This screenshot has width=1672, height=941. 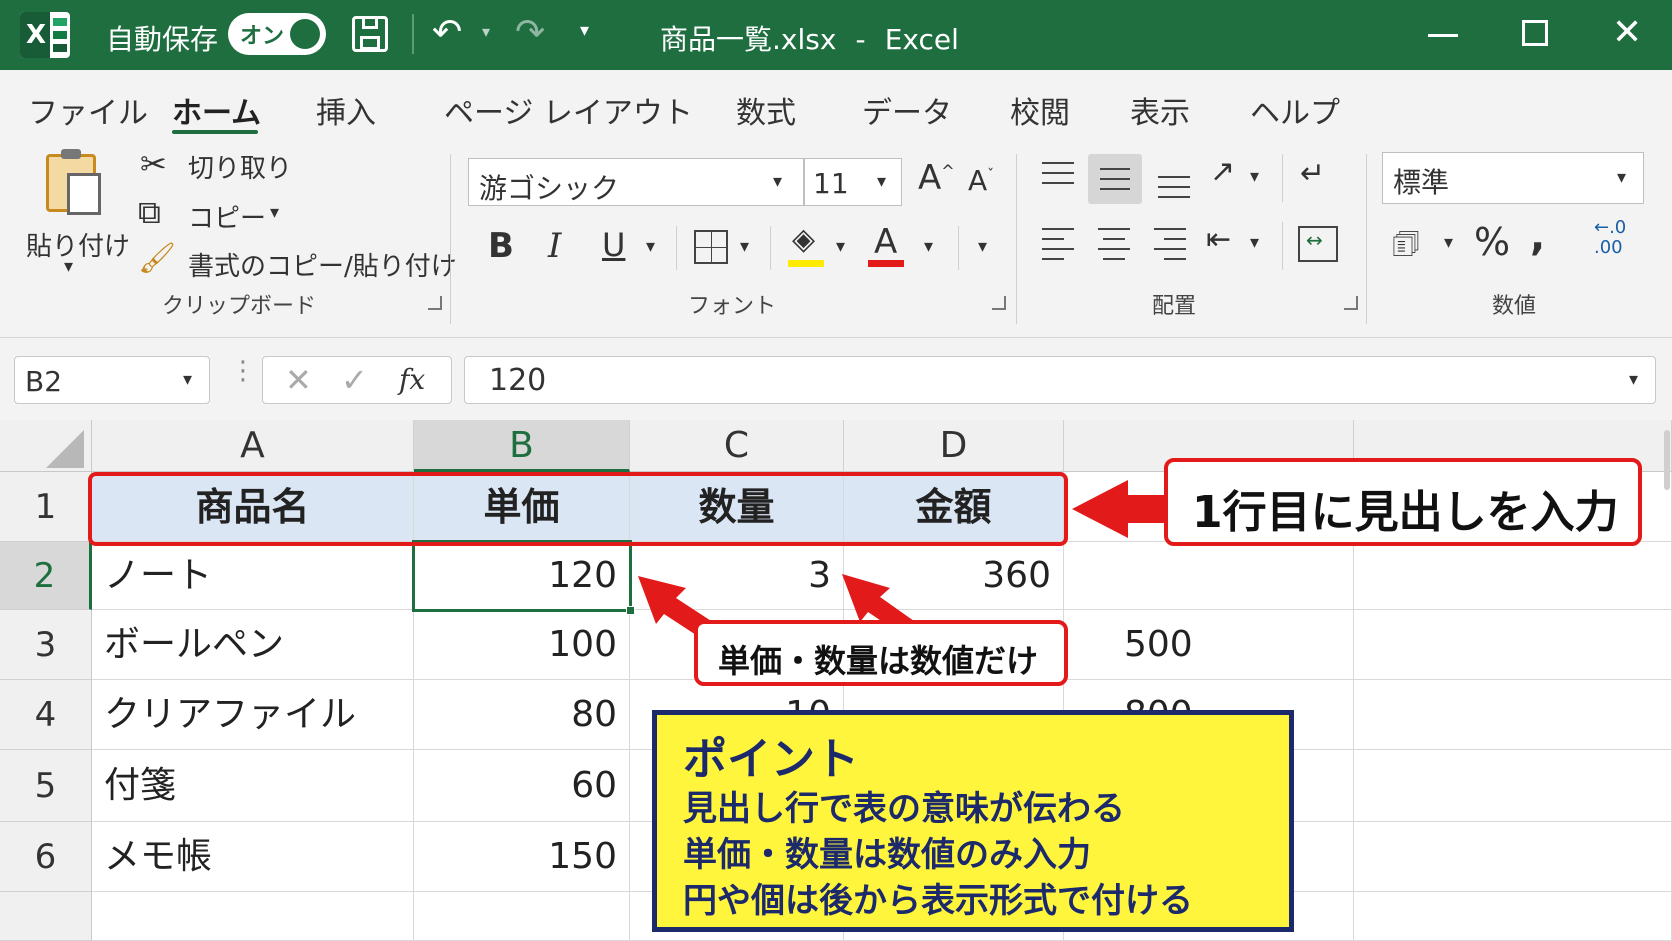 I want to click on header-arrow-icon, so click(x=1120, y=509).